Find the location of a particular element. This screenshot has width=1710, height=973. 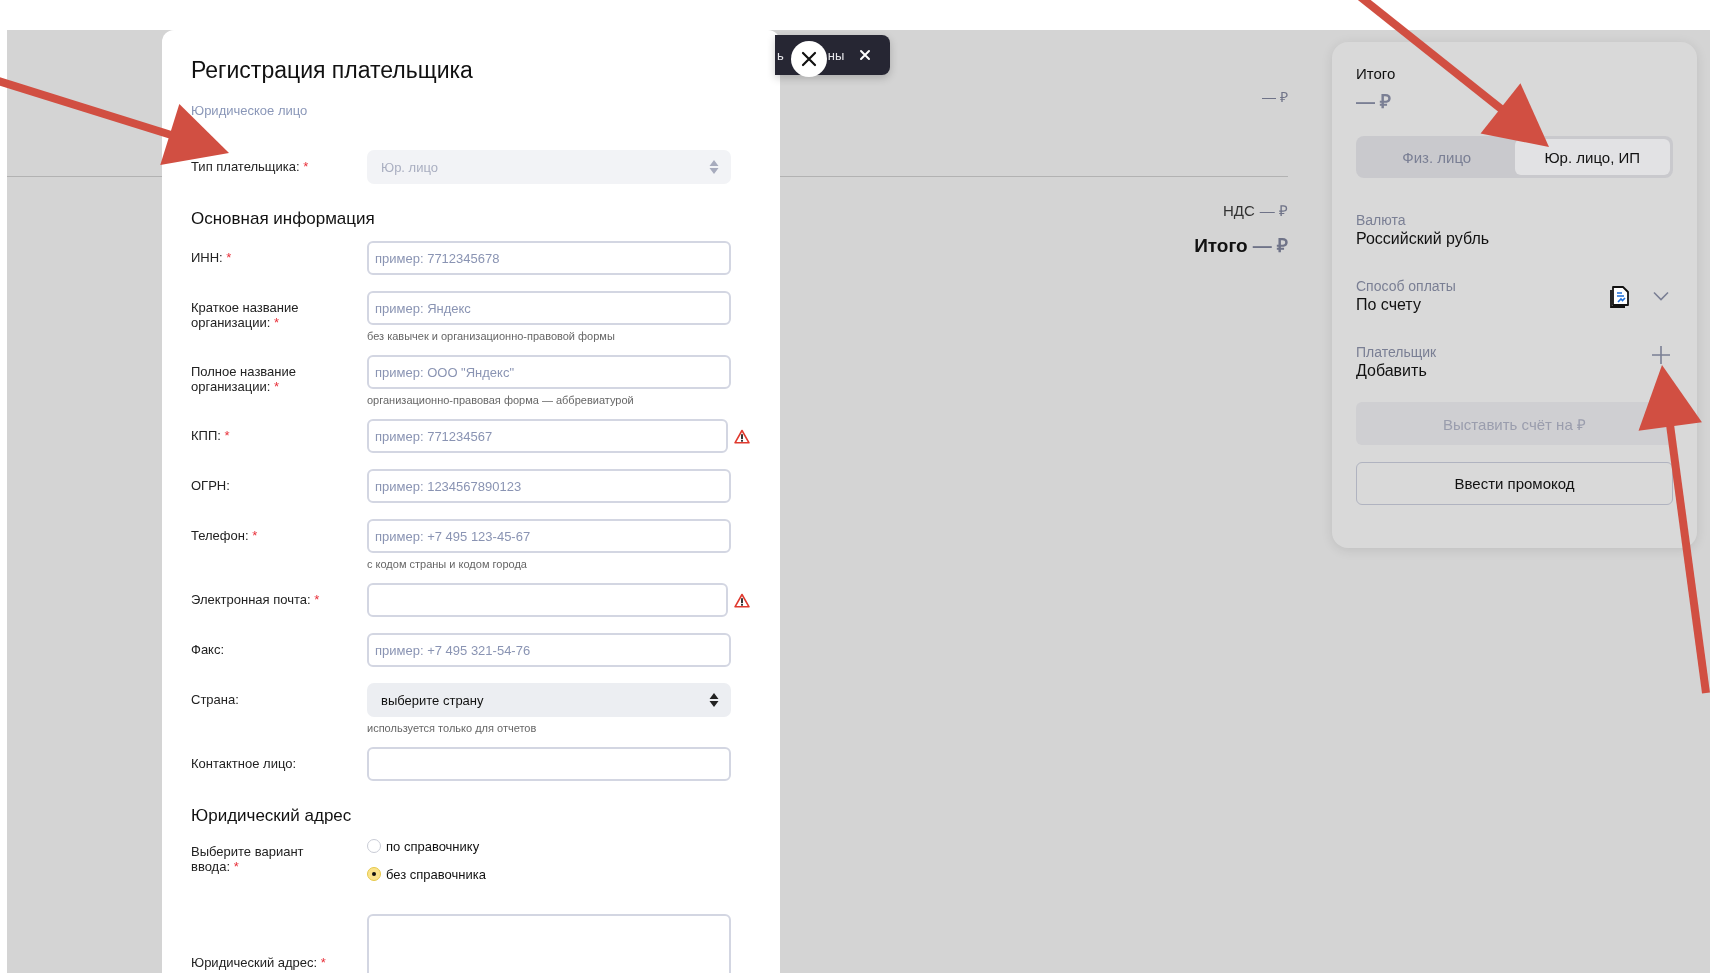

sort-arrows-icon is located at coordinates (714, 700).